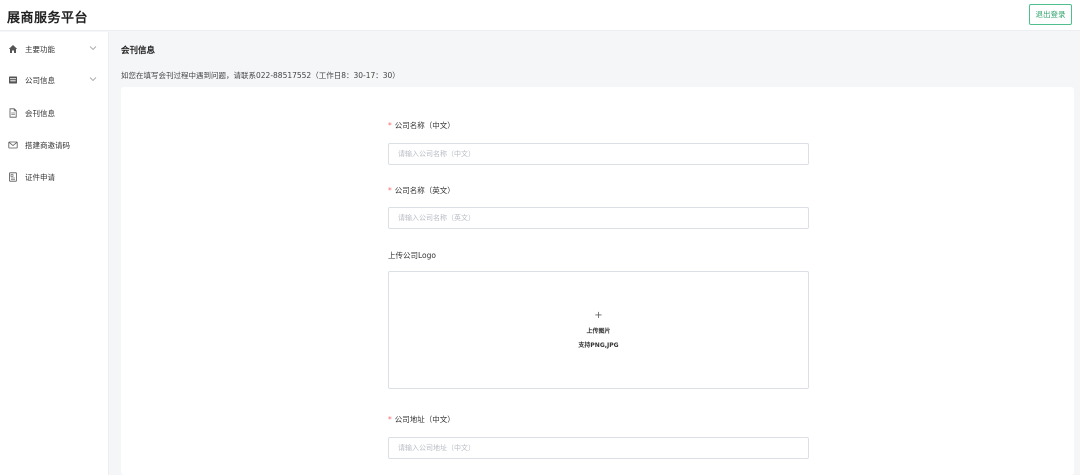 This screenshot has height=475, width=1080. What do you see at coordinates (412, 255) in the screenshot?
I see `logo-upload-label: 上传公司Logo` at bounding box center [412, 255].